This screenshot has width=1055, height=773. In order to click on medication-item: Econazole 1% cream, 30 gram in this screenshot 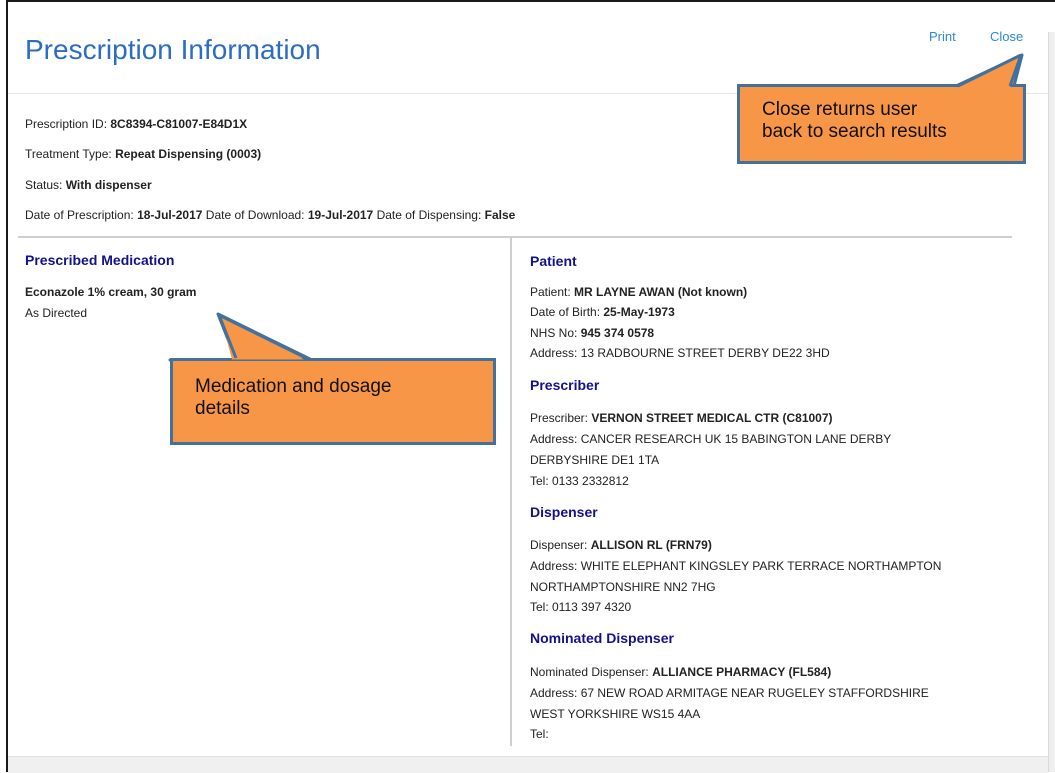, I will do `click(110, 292)`.